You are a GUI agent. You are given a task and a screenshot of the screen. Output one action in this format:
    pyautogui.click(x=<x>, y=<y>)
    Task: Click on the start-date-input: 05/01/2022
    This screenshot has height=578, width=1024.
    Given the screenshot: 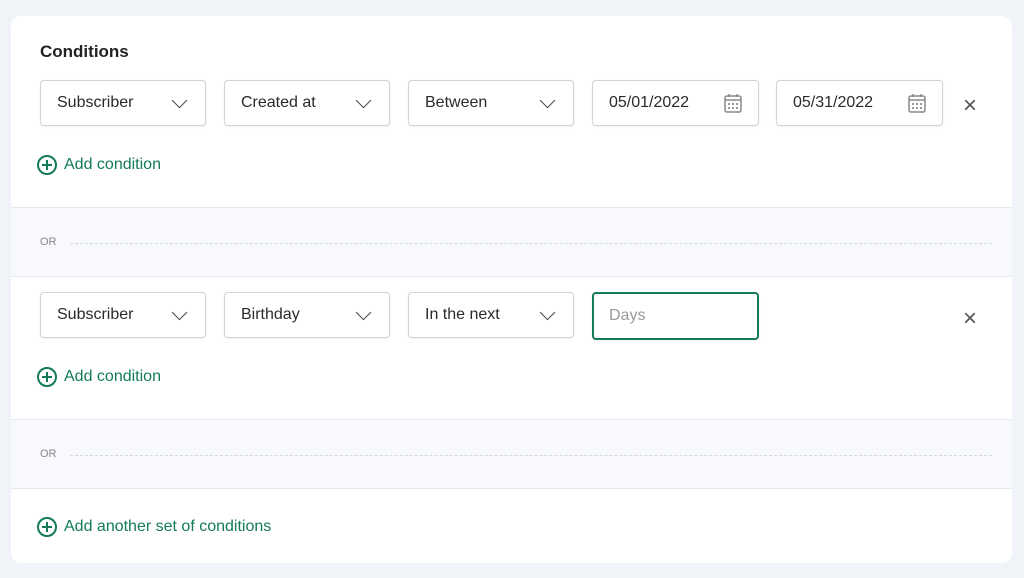 What is the action you would take?
    pyautogui.click(x=675, y=103)
    